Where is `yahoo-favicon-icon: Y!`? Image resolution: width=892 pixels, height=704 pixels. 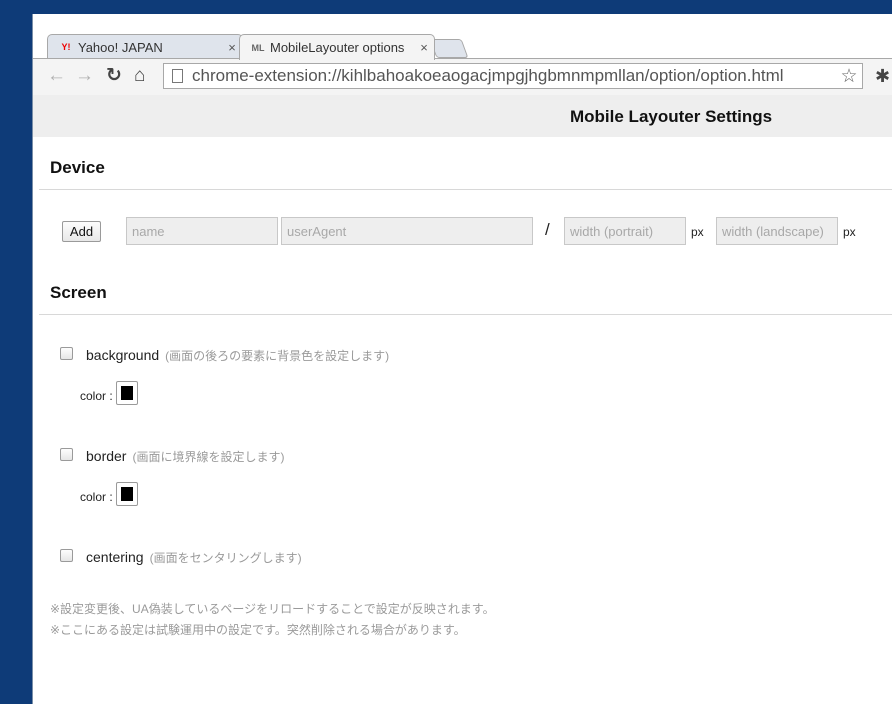
yahoo-favicon-icon: Y! is located at coordinates (66, 47).